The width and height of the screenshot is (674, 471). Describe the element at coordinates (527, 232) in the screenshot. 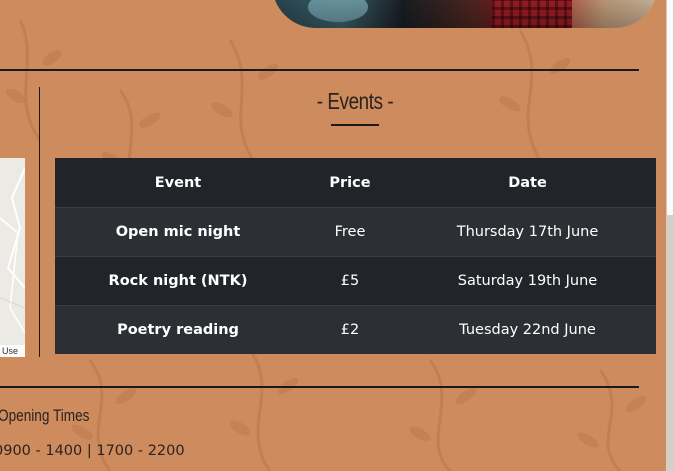

I see `event-date: Thursday 17th June` at that location.